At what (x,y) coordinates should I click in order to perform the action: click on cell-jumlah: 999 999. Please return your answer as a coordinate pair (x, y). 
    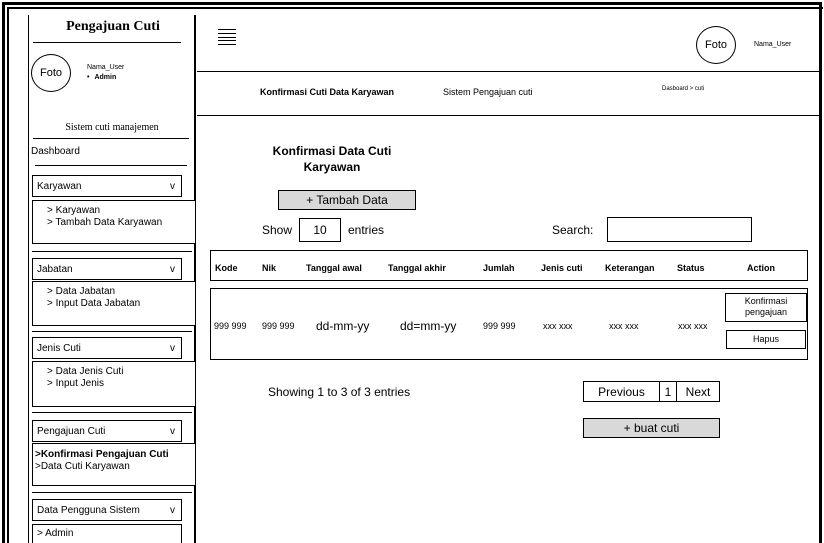
    Looking at the image, I should click on (499, 326).